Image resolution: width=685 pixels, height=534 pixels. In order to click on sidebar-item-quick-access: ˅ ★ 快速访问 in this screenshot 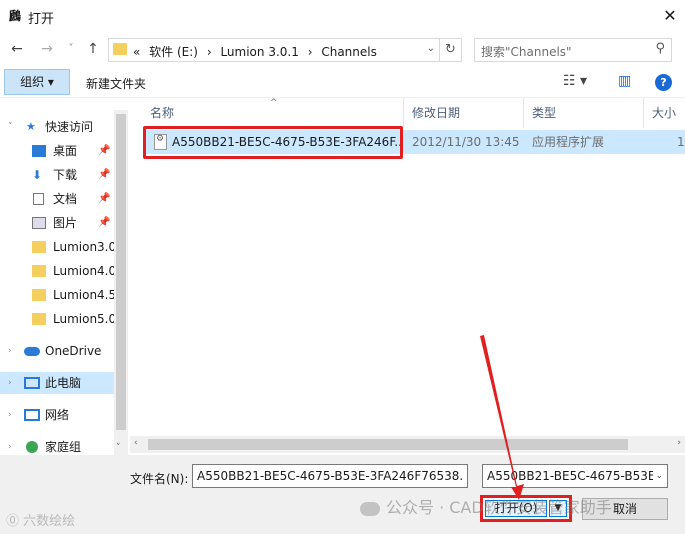, I will do `click(57, 127)`.